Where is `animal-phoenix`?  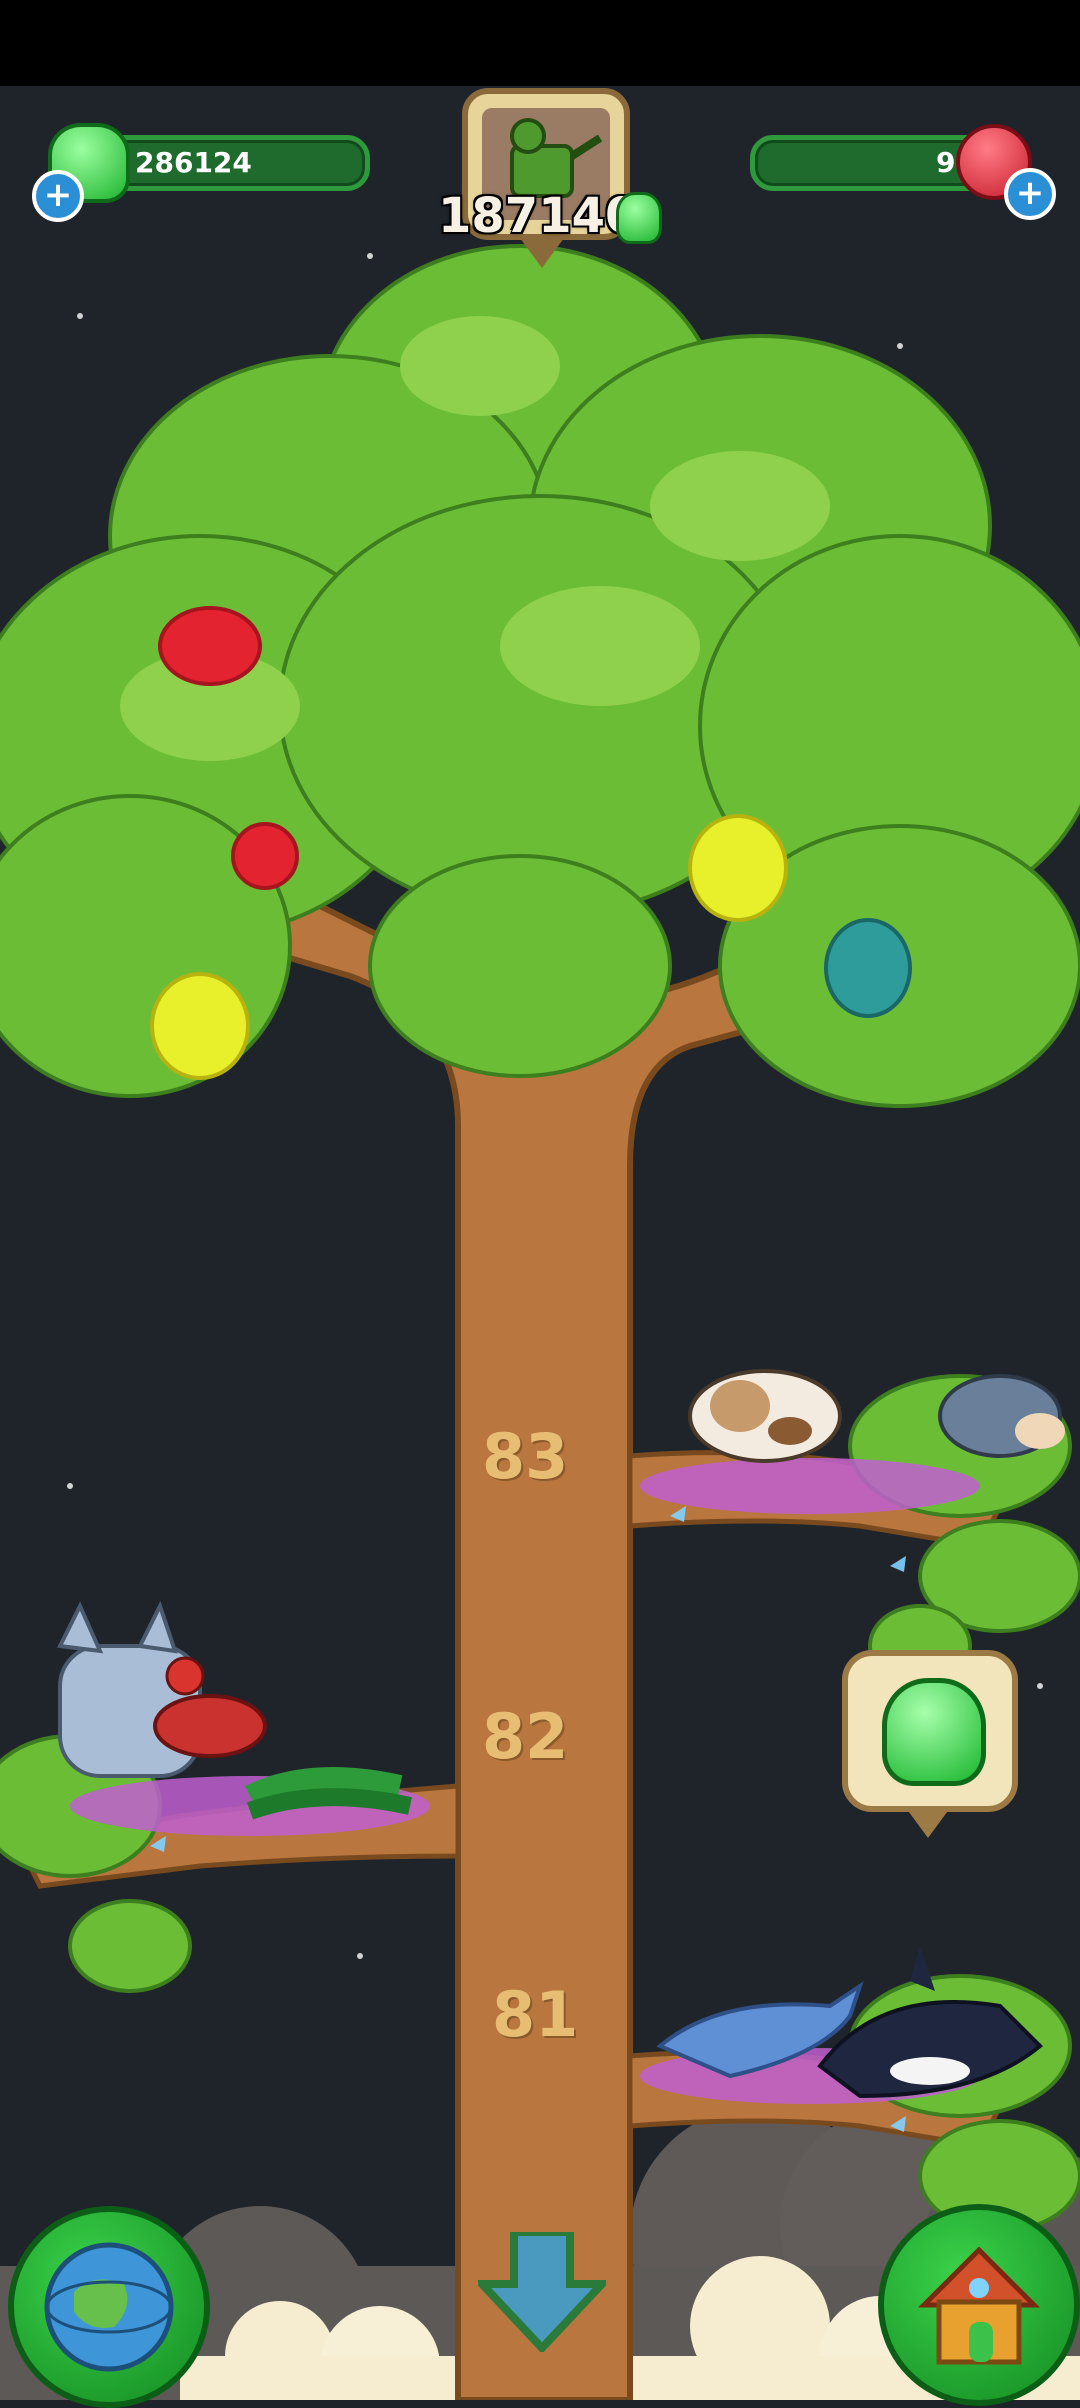
animal-phoenix is located at coordinates (210, 1707).